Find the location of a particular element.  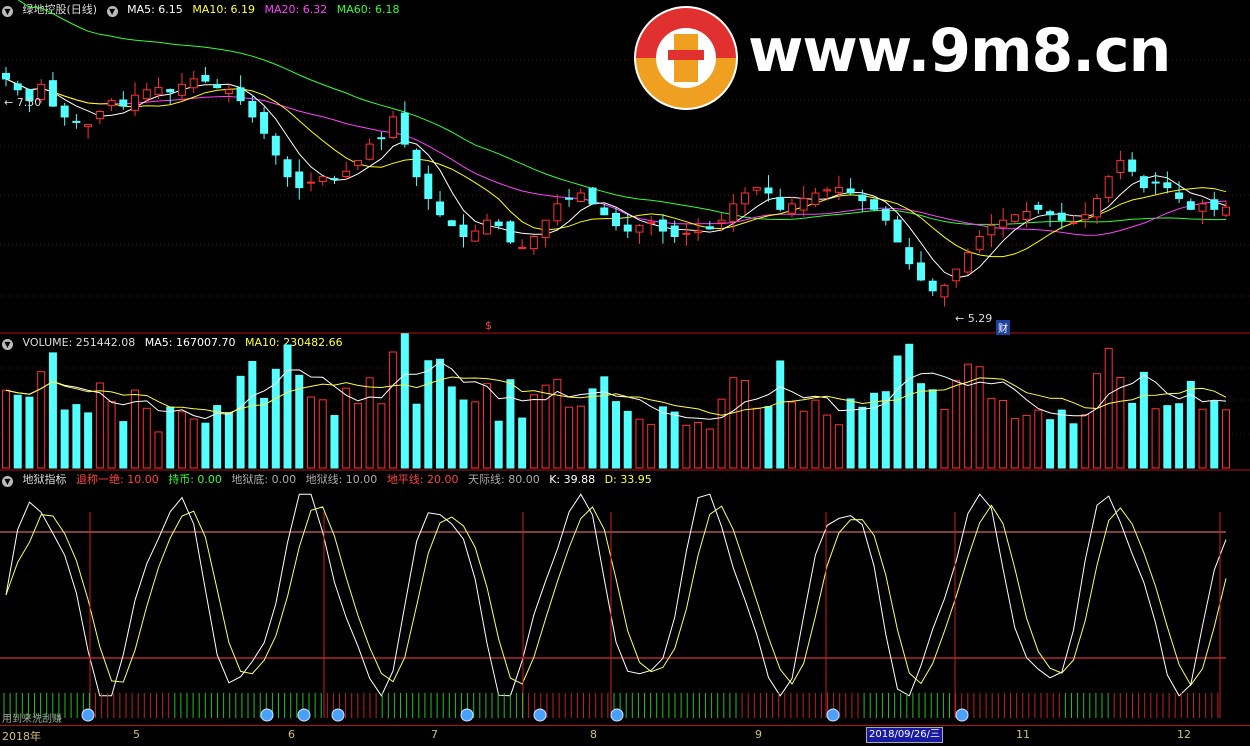

x-label-2: 6 is located at coordinates (291, 734).